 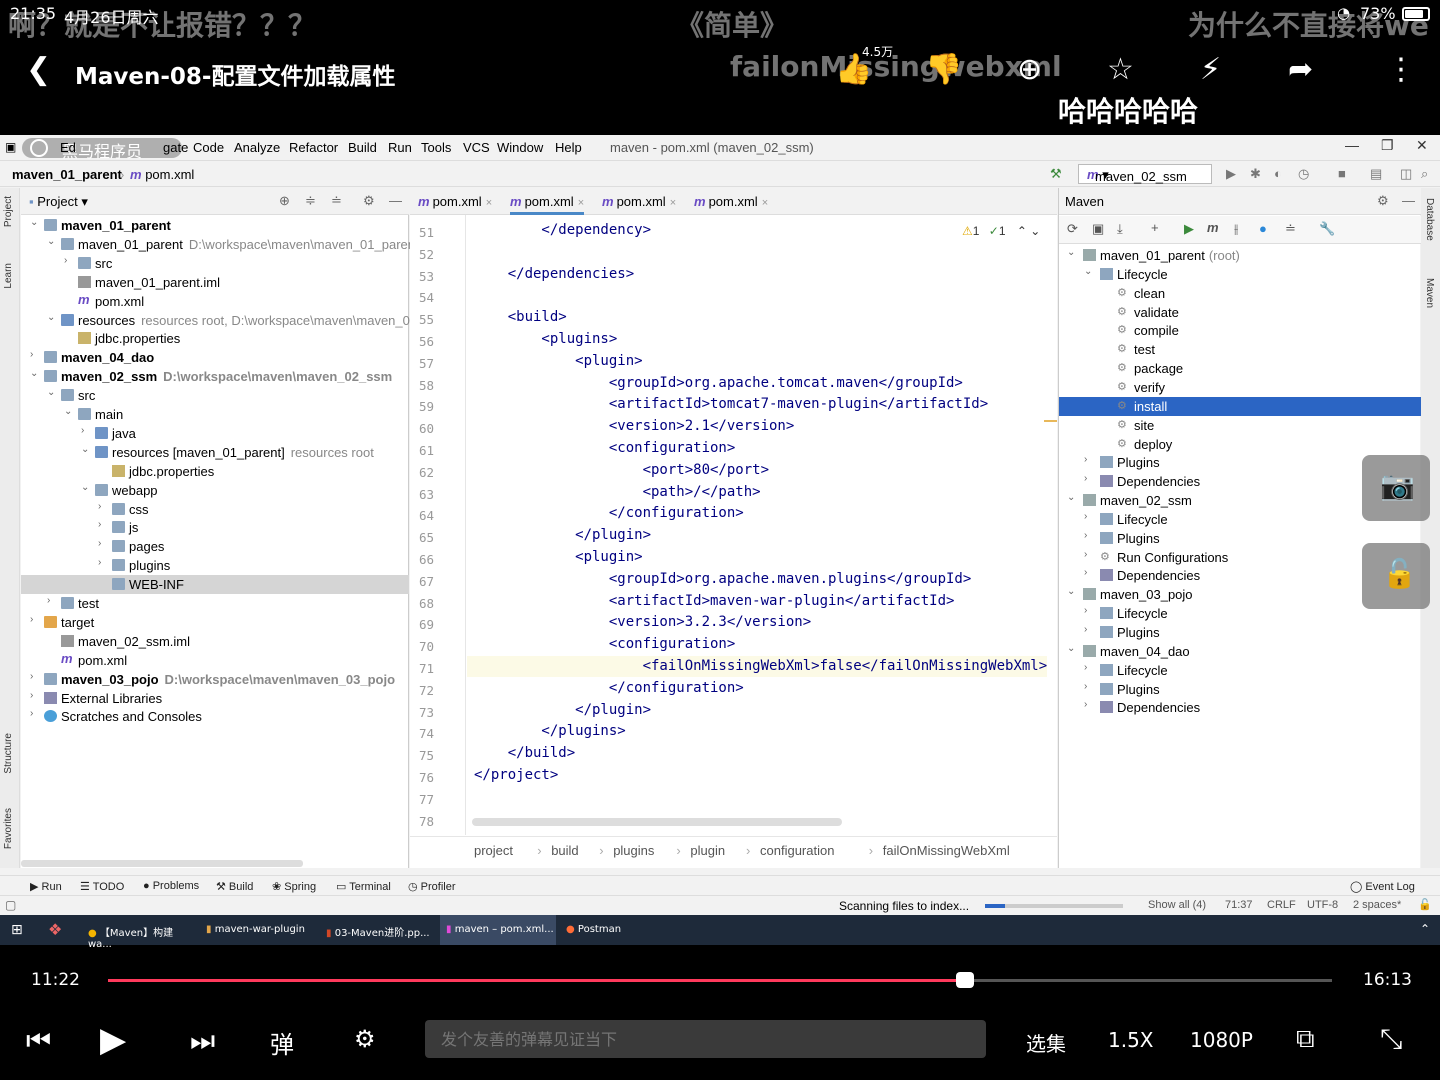 I want to click on project-tree-item: › js, so click(x=215, y=527).